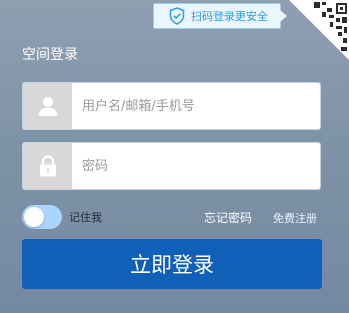  What do you see at coordinates (196, 166) in the screenshot?
I see `password-input` at bounding box center [196, 166].